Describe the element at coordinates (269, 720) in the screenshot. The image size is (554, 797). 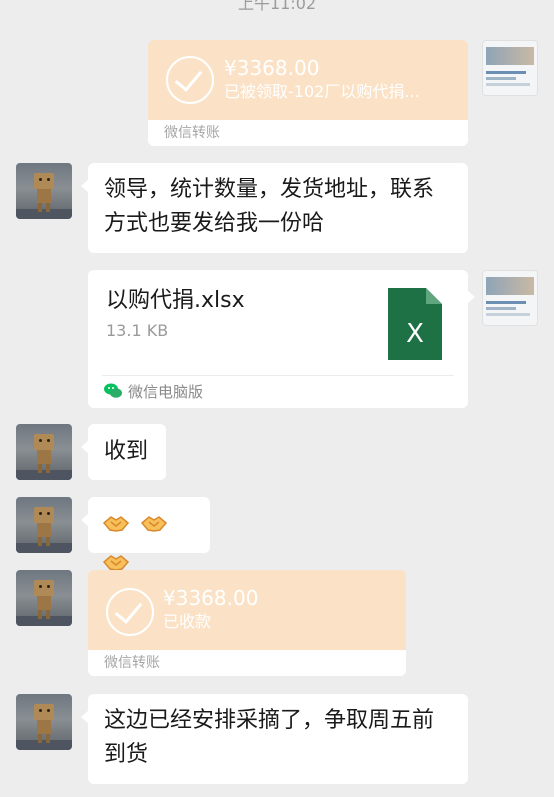
I see `message-text-line: 这边已经安排采摘了，争取周五前` at that location.